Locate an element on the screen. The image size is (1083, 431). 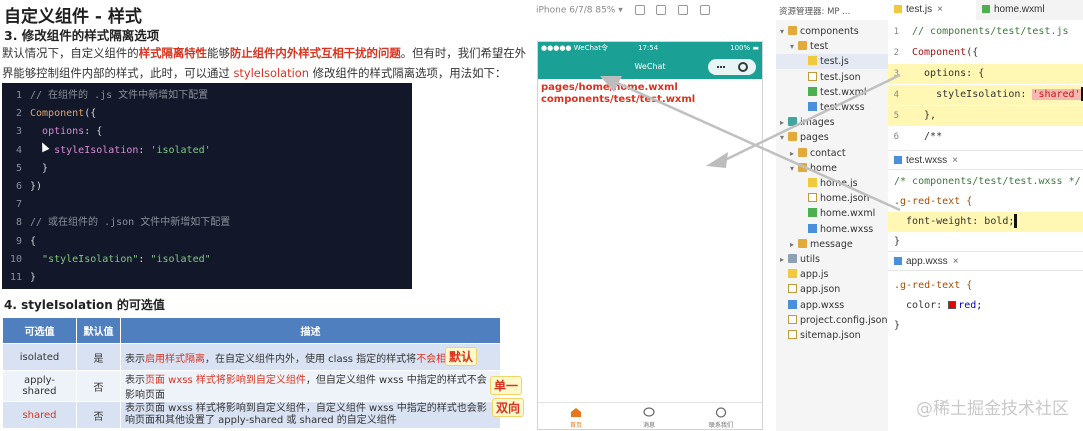
code-token: 'isolated' is located at coordinates (180, 150).